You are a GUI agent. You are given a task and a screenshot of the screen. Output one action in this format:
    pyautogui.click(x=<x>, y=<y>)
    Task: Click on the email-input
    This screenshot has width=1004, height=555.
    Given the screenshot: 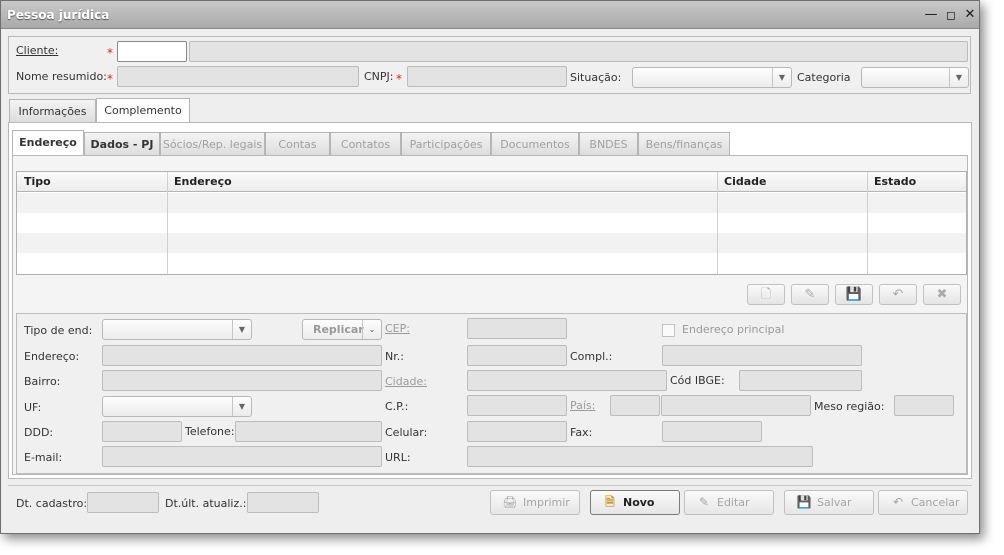 What is the action you would take?
    pyautogui.click(x=242, y=456)
    